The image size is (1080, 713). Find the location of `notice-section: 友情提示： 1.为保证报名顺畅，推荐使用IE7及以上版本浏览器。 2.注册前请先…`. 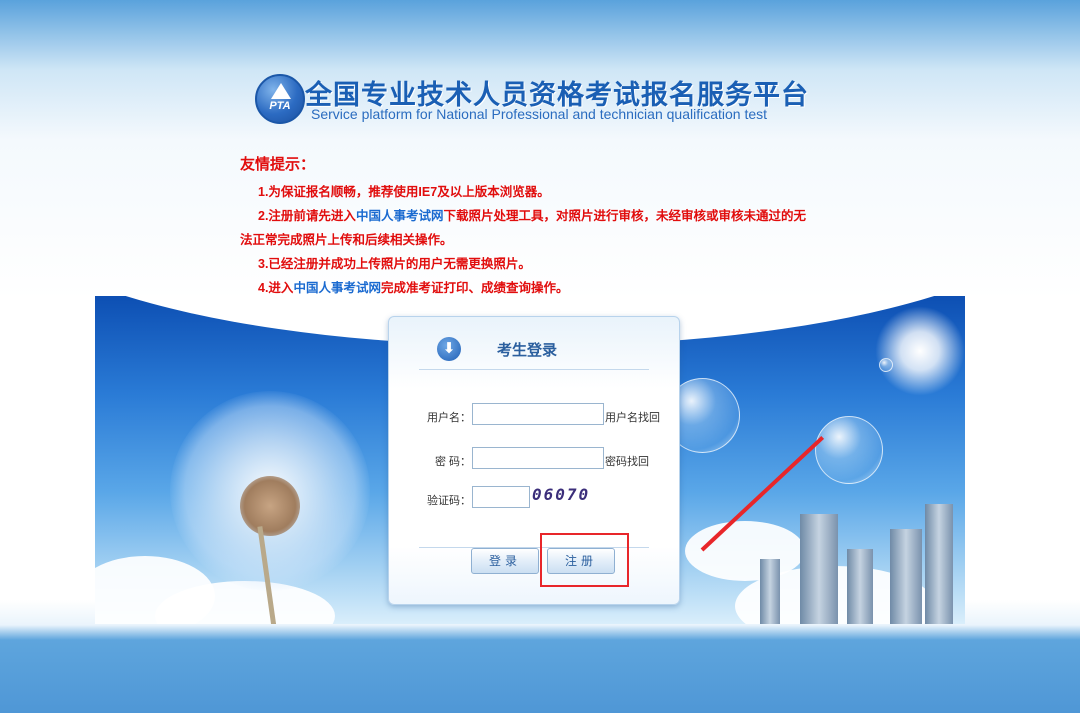

notice-section: 友情提示： 1.为保证报名顺畅，推荐使用IE7及以上版本浏览器。 2.注册前请先… is located at coordinates (540, 226).